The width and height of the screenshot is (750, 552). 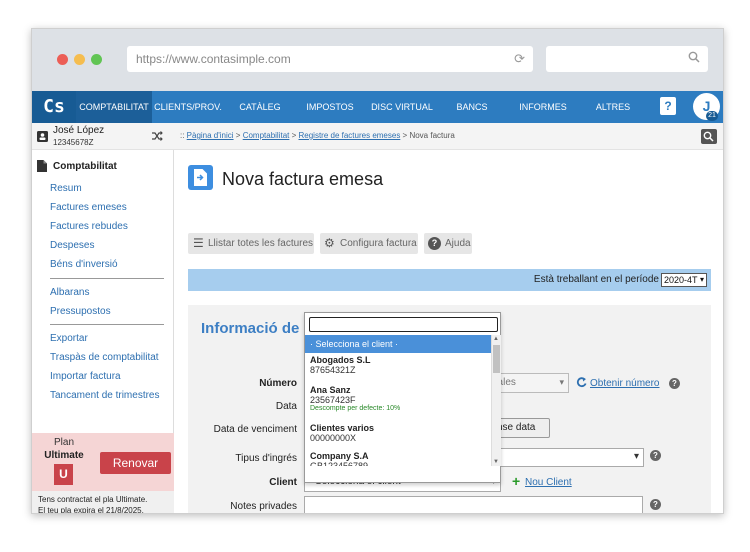 What do you see at coordinates (694, 58) in the screenshot?
I see `search-icon` at bounding box center [694, 58].